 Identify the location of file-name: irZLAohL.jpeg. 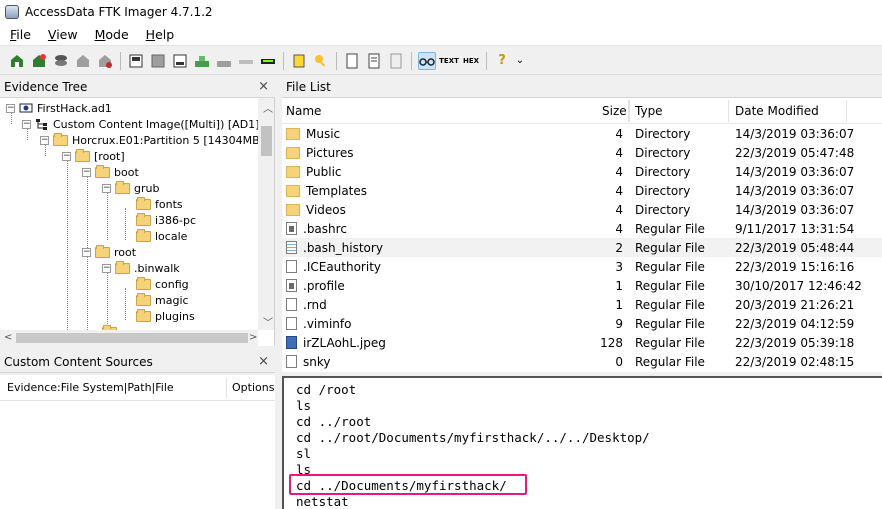
(344, 342).